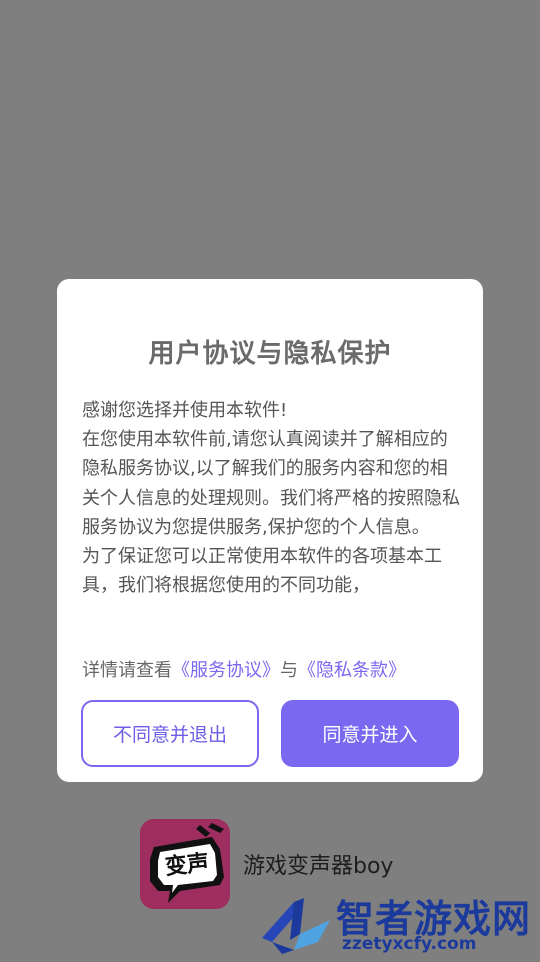 This screenshot has height=962, width=540. I want to click on detail-line: 详情请查看《服务协议》与《隐私条款》, so click(277, 671).